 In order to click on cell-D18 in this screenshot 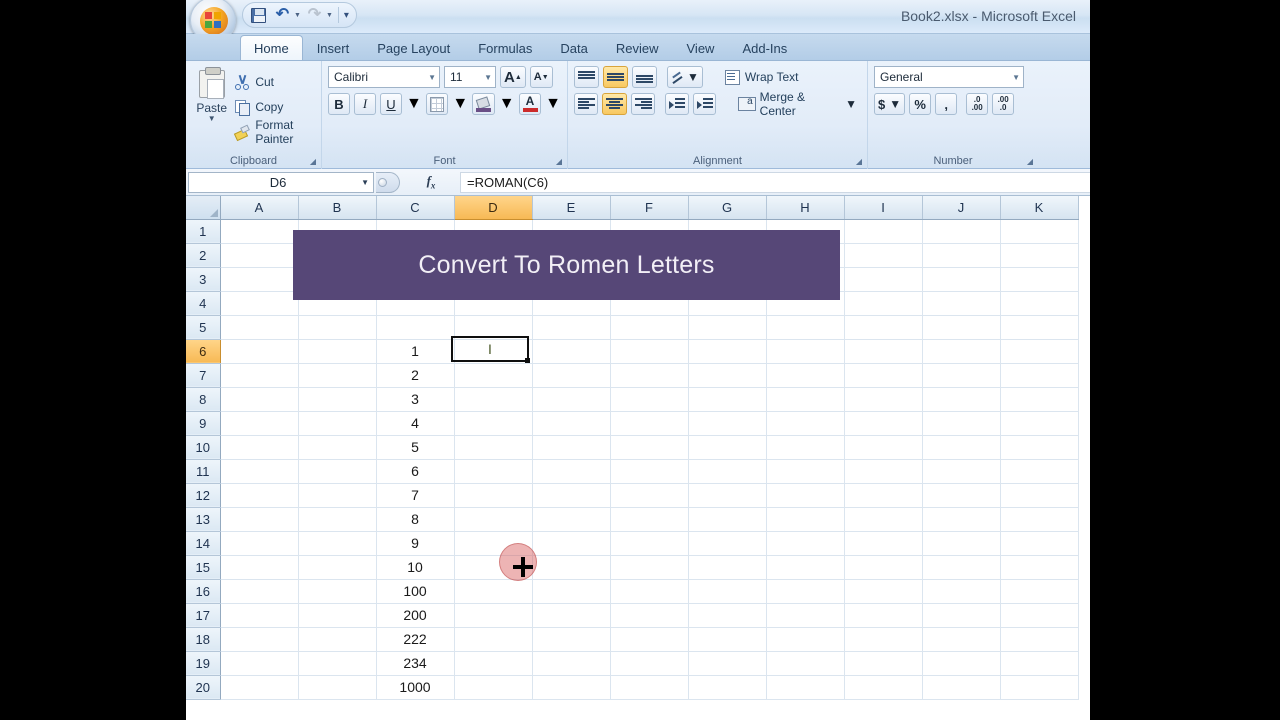, I will do `click(493, 639)`.